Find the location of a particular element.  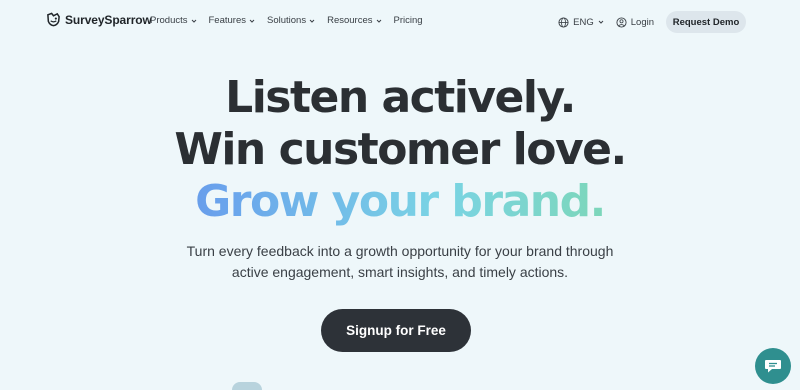

login-link: Login is located at coordinates (635, 22).